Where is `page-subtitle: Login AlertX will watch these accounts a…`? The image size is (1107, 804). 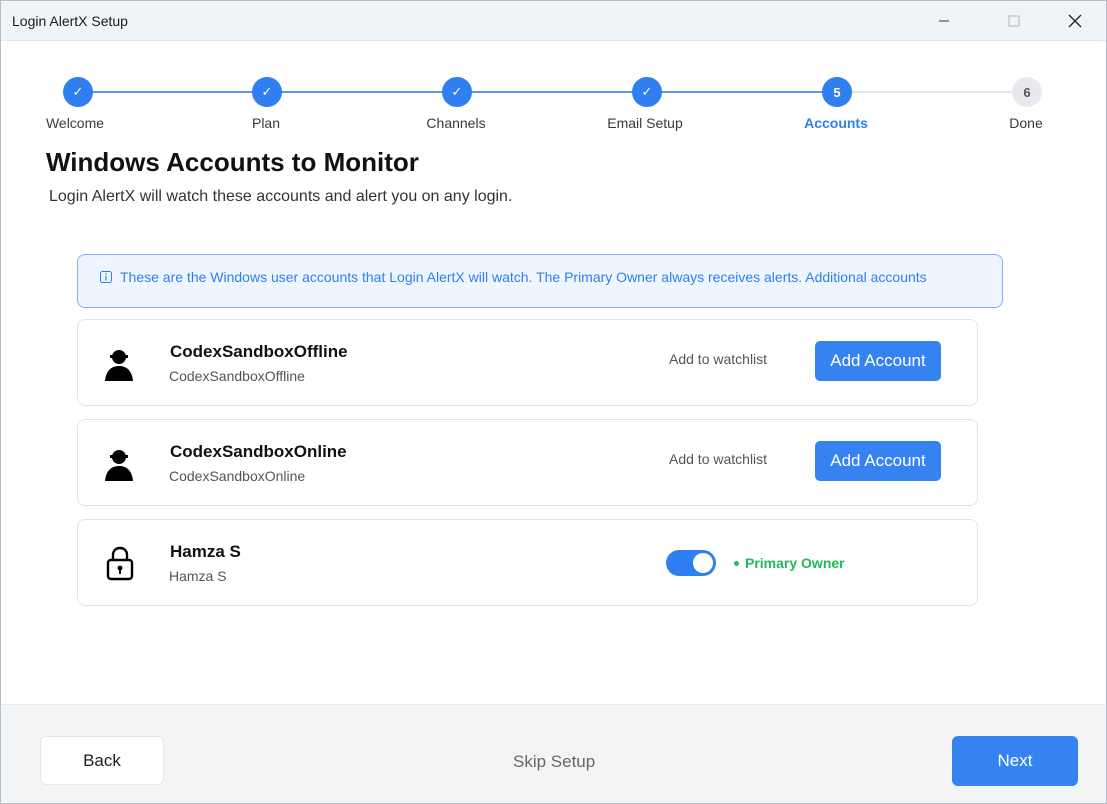 page-subtitle: Login AlertX will watch these accounts a… is located at coordinates (281, 196).